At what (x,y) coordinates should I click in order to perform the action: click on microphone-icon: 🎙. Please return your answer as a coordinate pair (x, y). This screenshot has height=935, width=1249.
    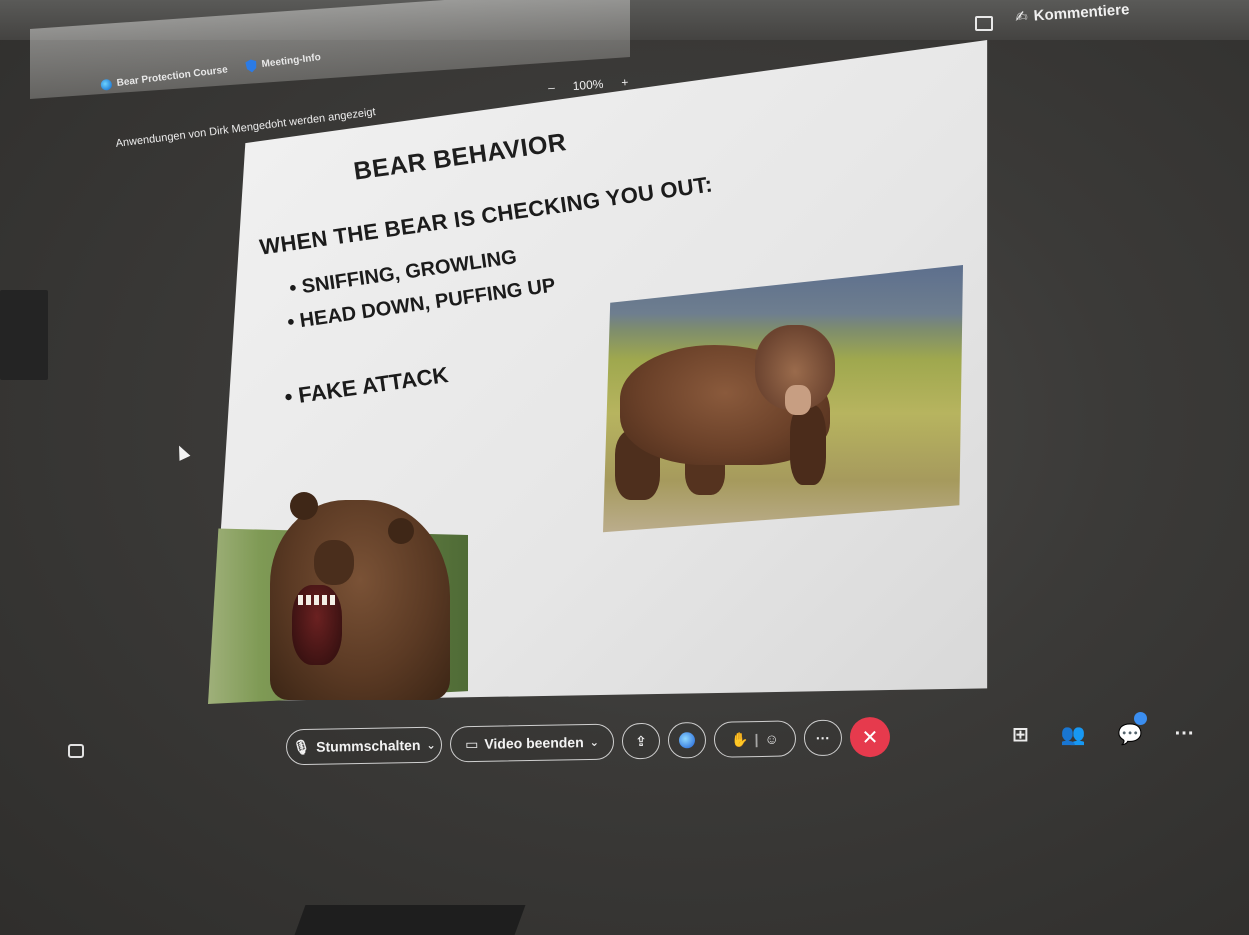
    Looking at the image, I should click on (301, 746).